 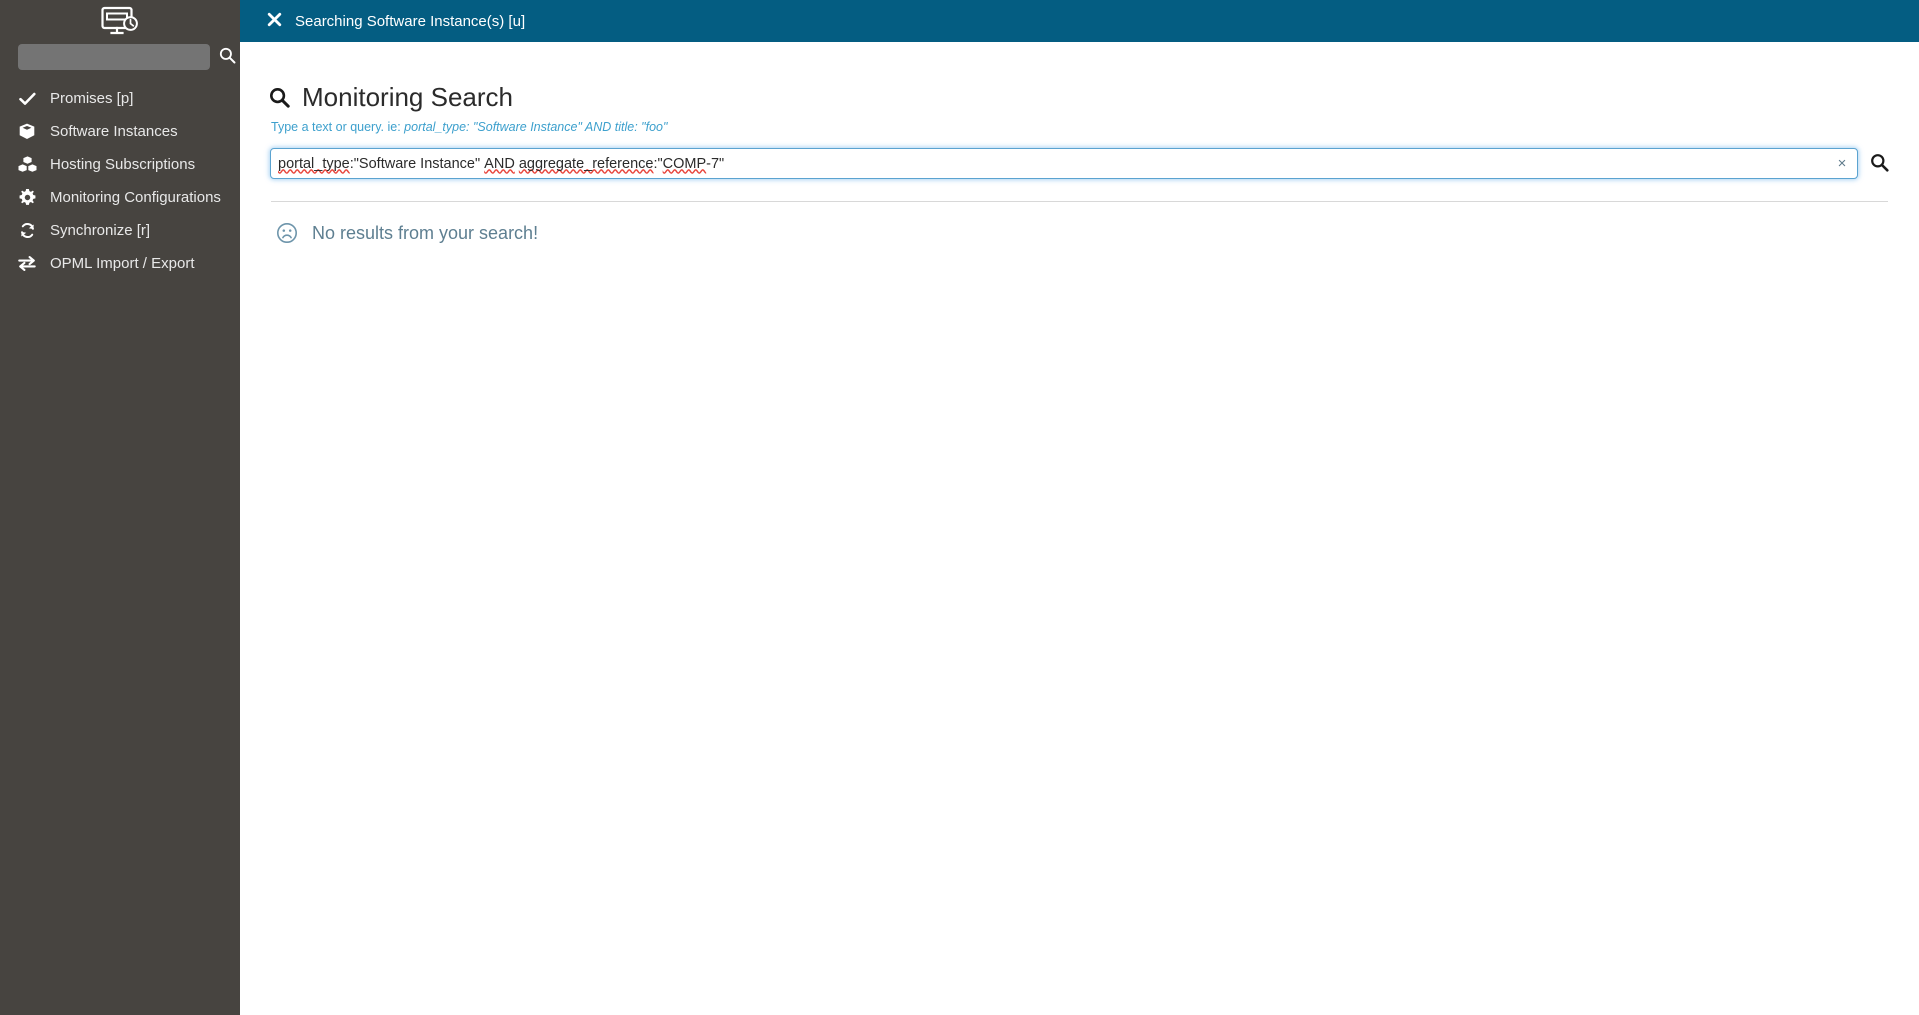 I want to click on sidebar-search-input, so click(x=114, y=57).